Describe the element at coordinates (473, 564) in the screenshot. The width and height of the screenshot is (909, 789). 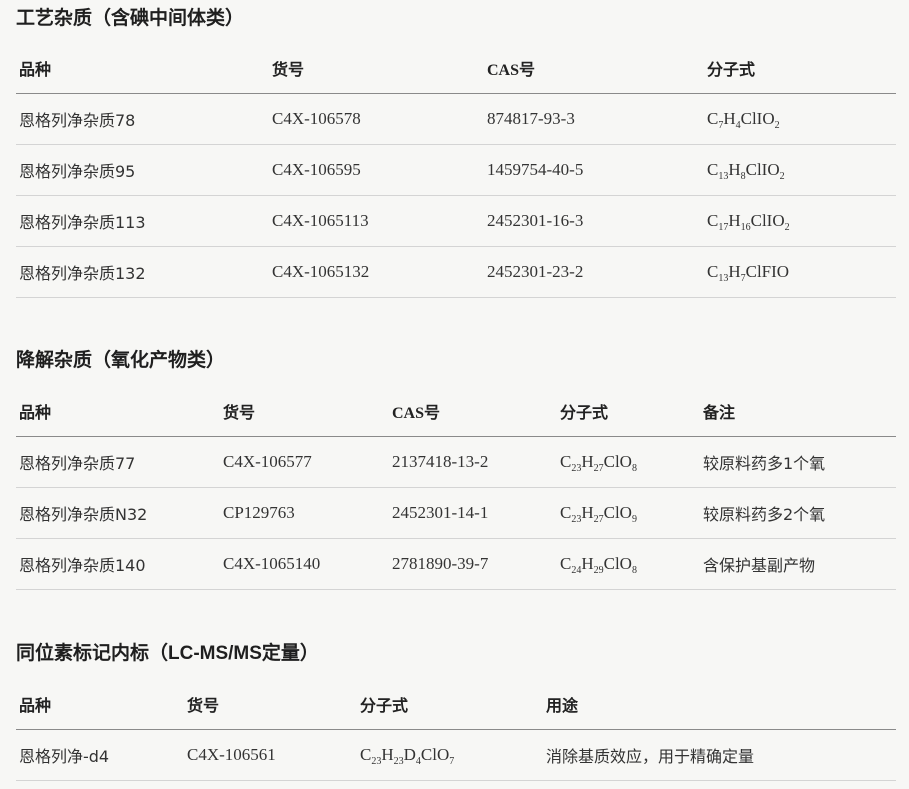
I see `cell-cas: 2781890-39-7` at that location.